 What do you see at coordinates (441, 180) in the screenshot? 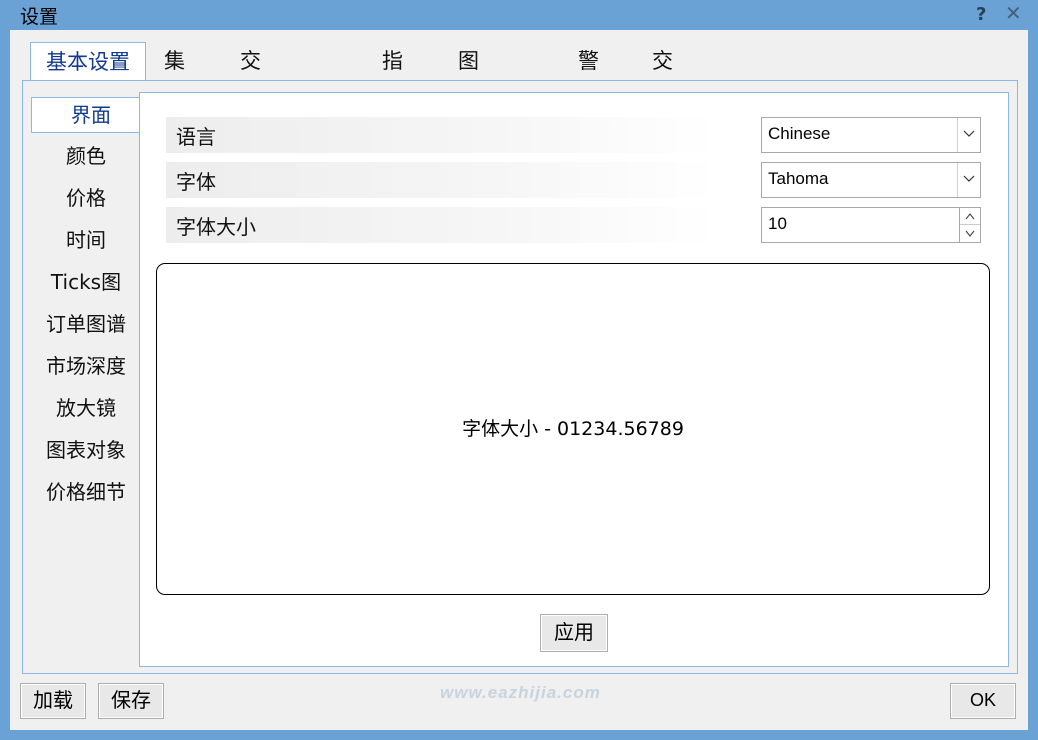
I see `font-row: 字体` at bounding box center [441, 180].